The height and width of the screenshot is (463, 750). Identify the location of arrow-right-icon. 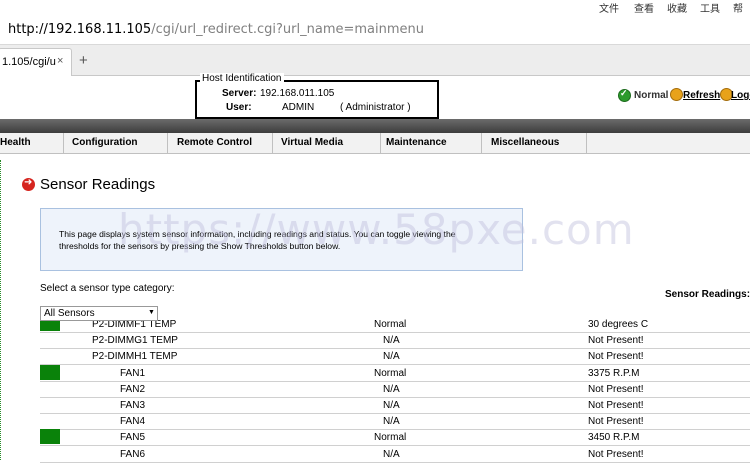
(28, 184).